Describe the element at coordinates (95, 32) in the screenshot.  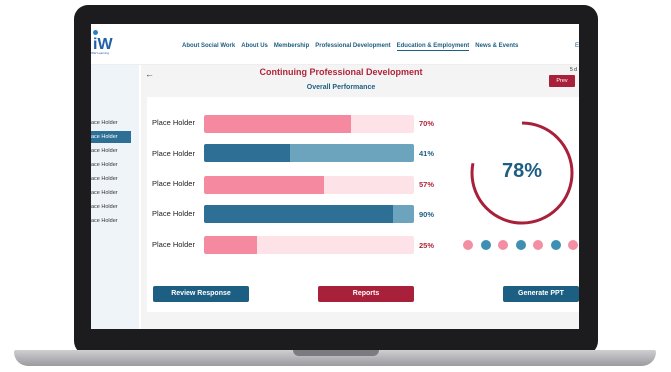
I see `logo-dot-icon` at that location.